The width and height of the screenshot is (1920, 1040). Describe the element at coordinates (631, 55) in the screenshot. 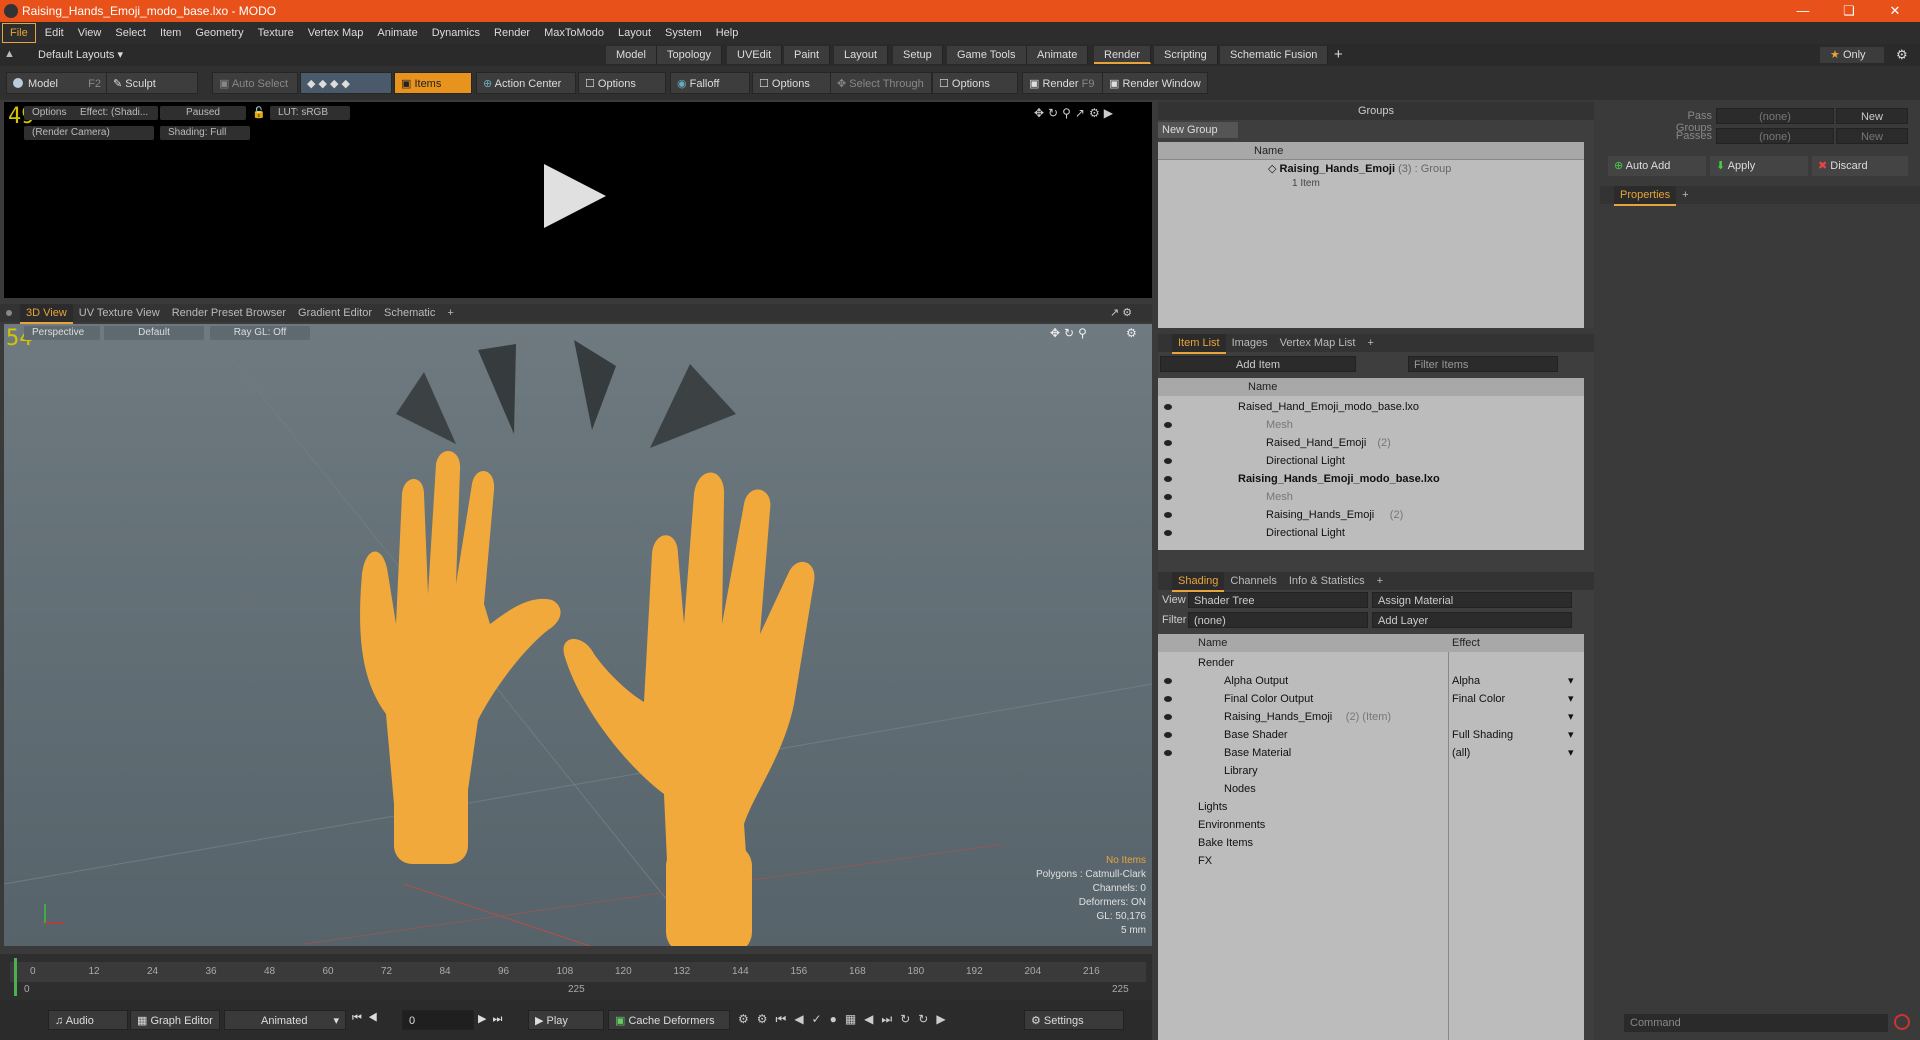

I see `tab-model: Model` at that location.